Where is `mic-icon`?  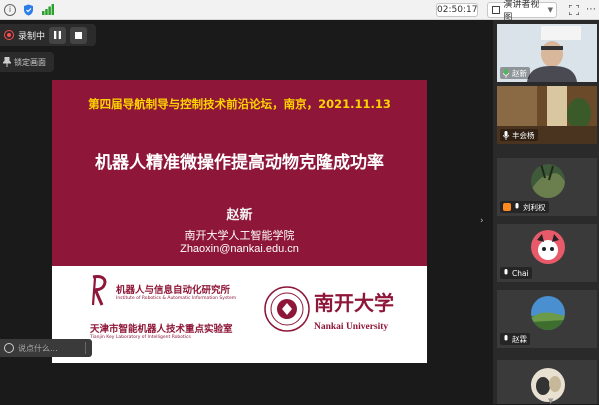 mic-icon is located at coordinates (506, 73).